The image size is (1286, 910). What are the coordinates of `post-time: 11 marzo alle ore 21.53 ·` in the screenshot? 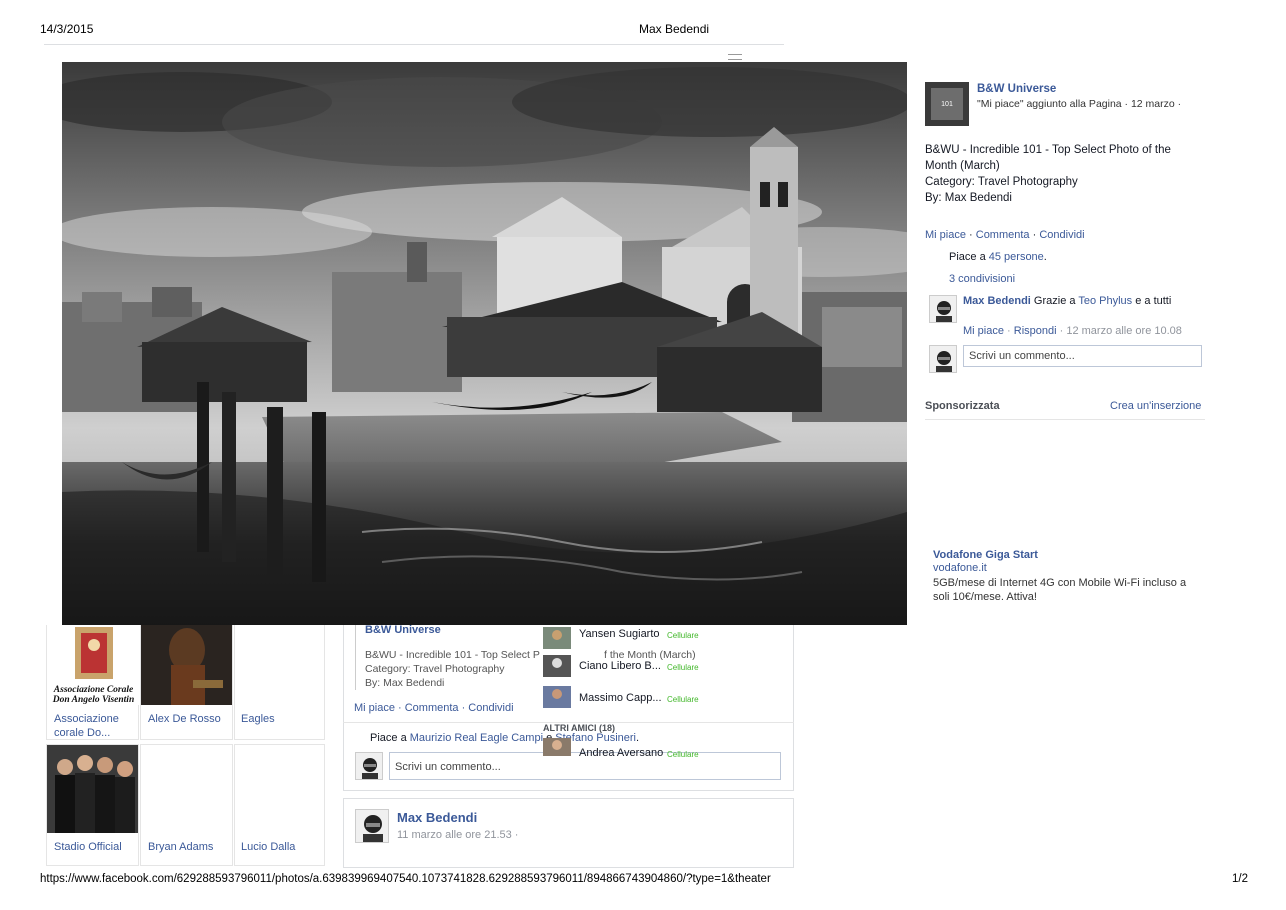 It's located at (458, 835).